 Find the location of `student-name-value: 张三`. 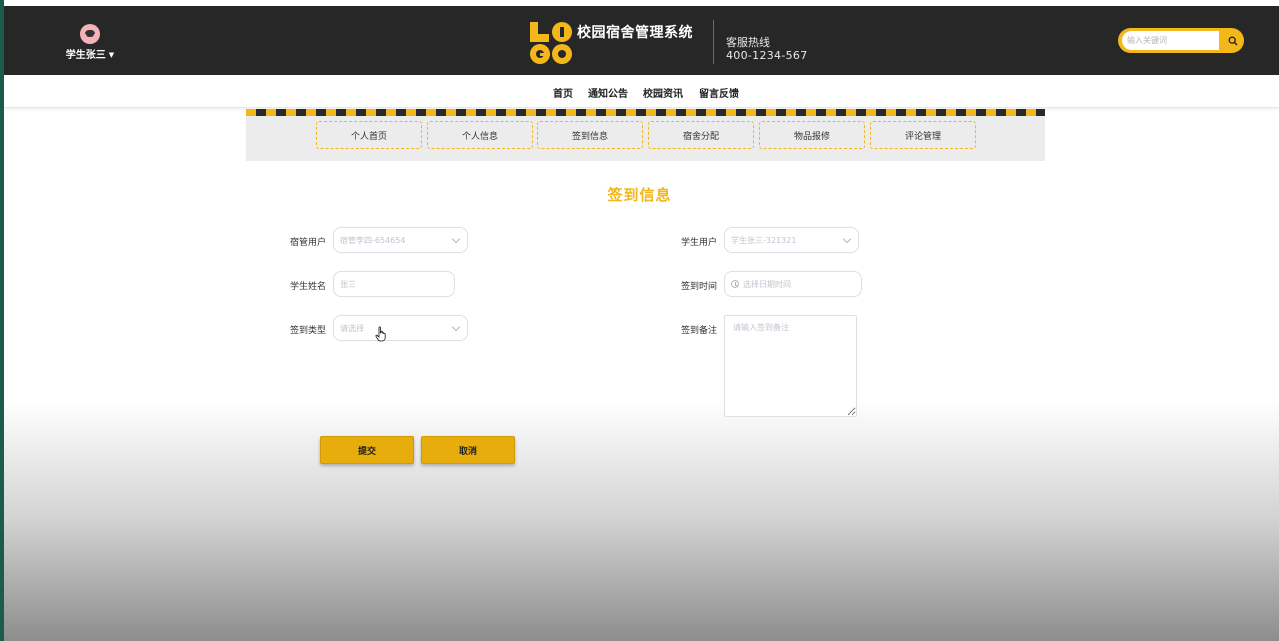

student-name-value: 张三 is located at coordinates (348, 284).